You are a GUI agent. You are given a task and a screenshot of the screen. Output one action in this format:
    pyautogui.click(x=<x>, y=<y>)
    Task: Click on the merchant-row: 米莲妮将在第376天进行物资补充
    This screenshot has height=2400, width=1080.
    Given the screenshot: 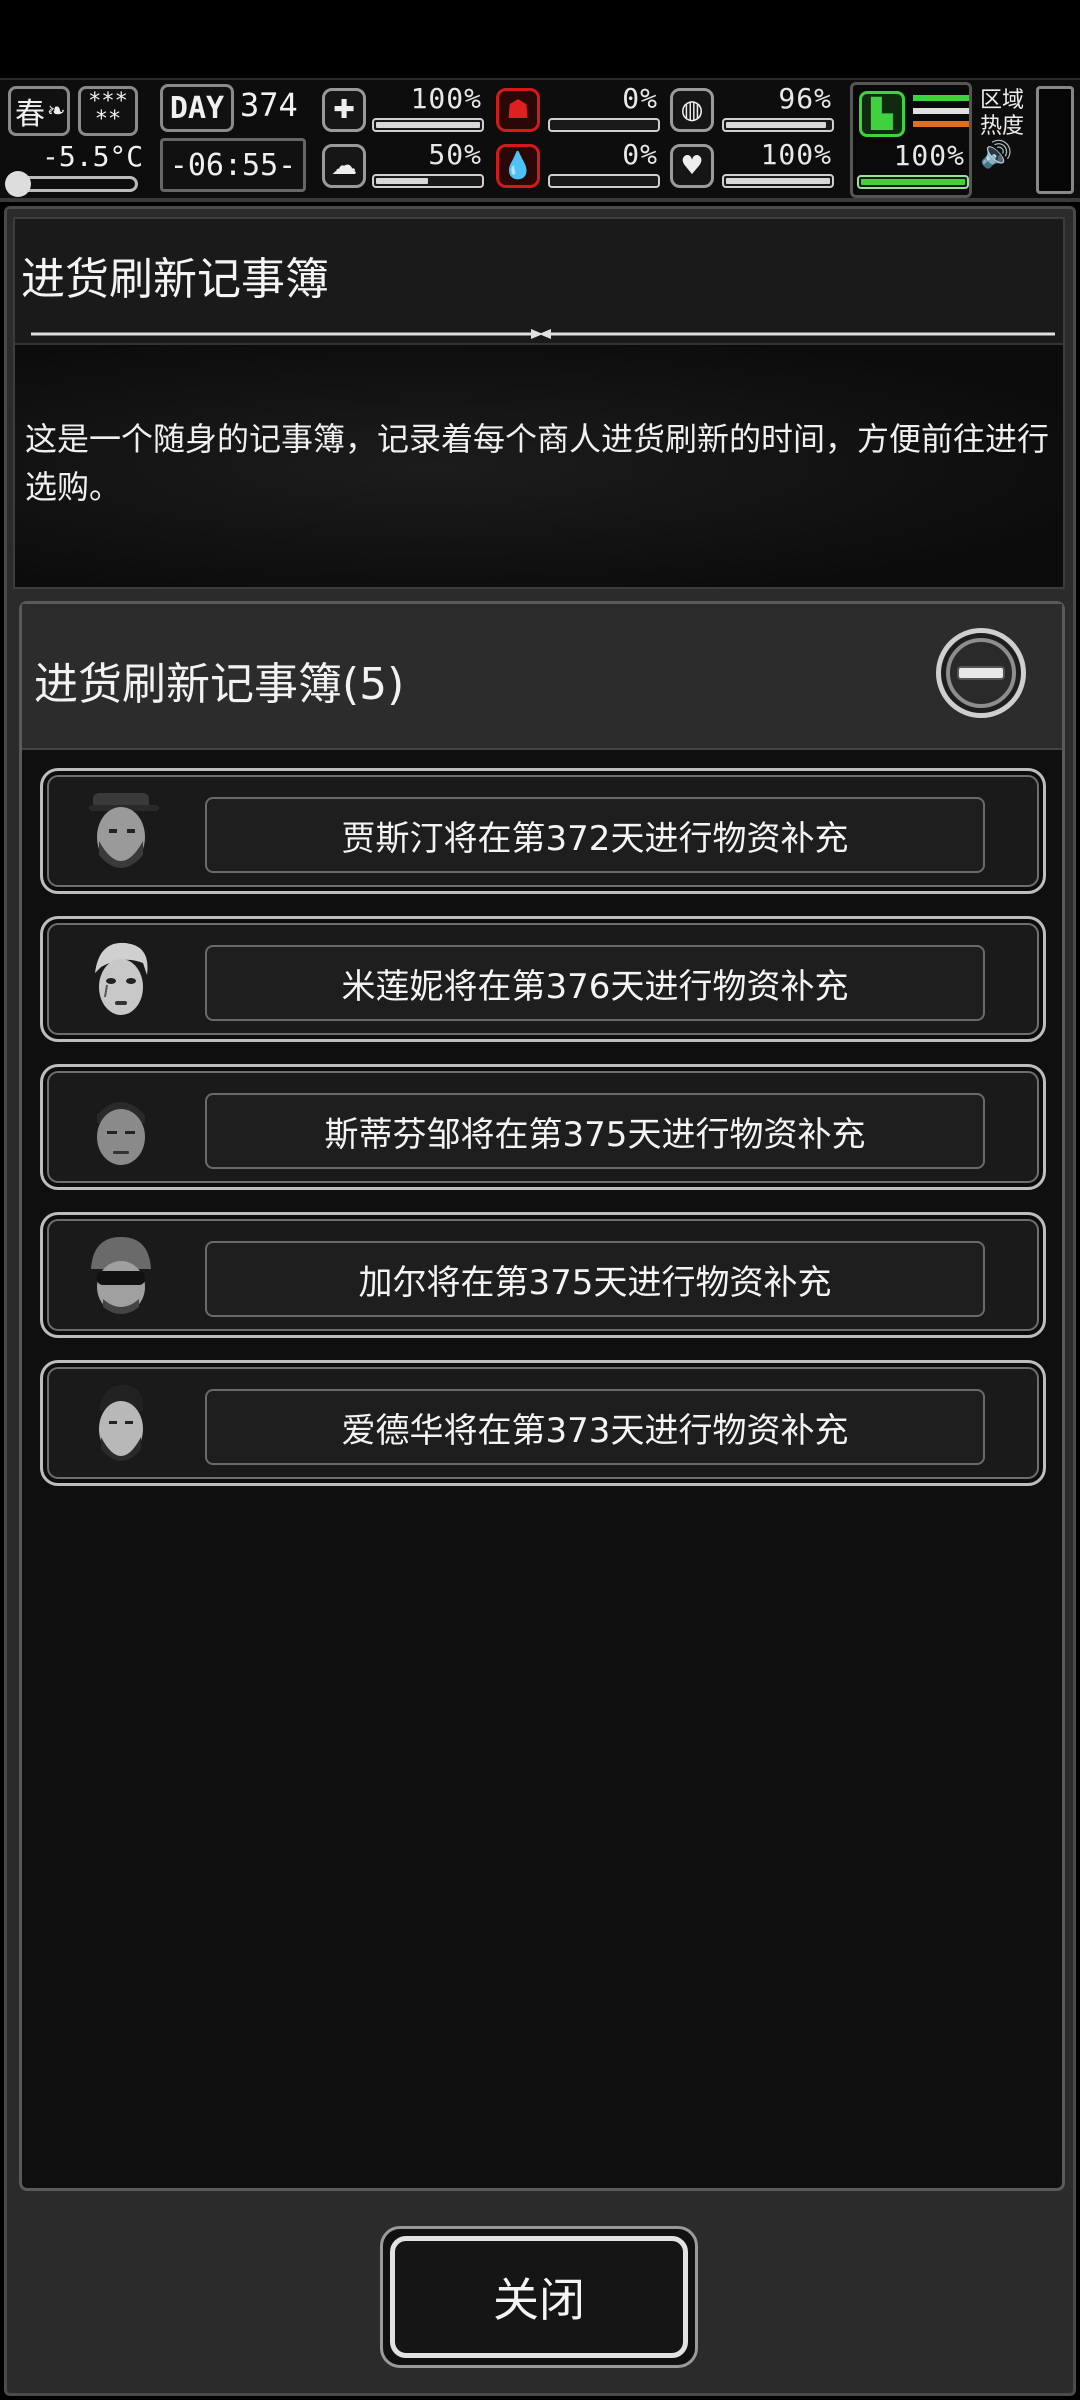 What is the action you would take?
    pyautogui.click(x=543, y=979)
    